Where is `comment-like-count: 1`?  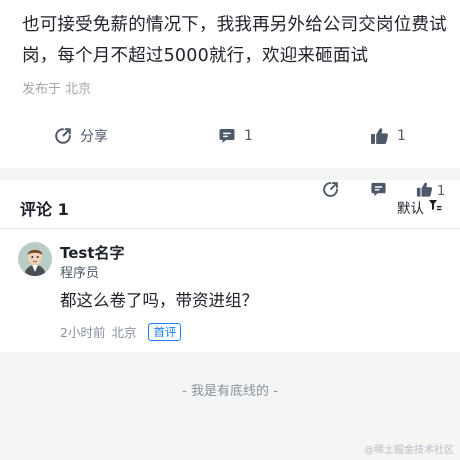 comment-like-count: 1 is located at coordinates (441, 191).